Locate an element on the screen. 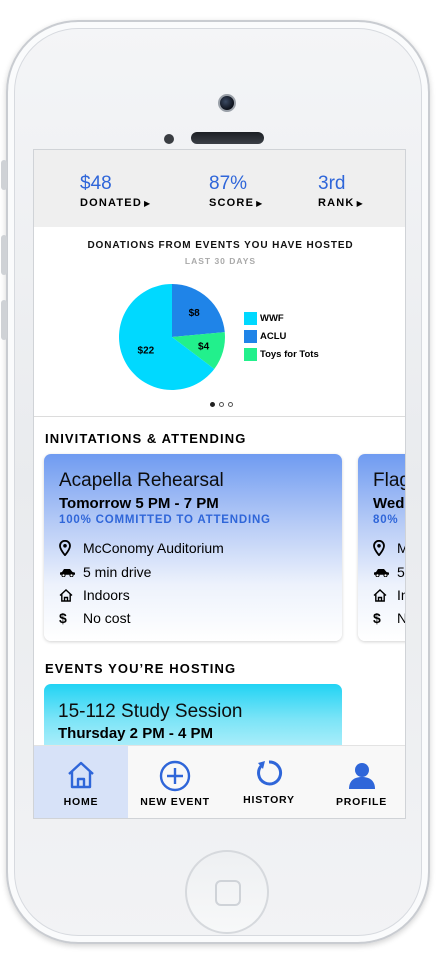  legend-item: Toys for Tots is located at coordinates (281, 354).